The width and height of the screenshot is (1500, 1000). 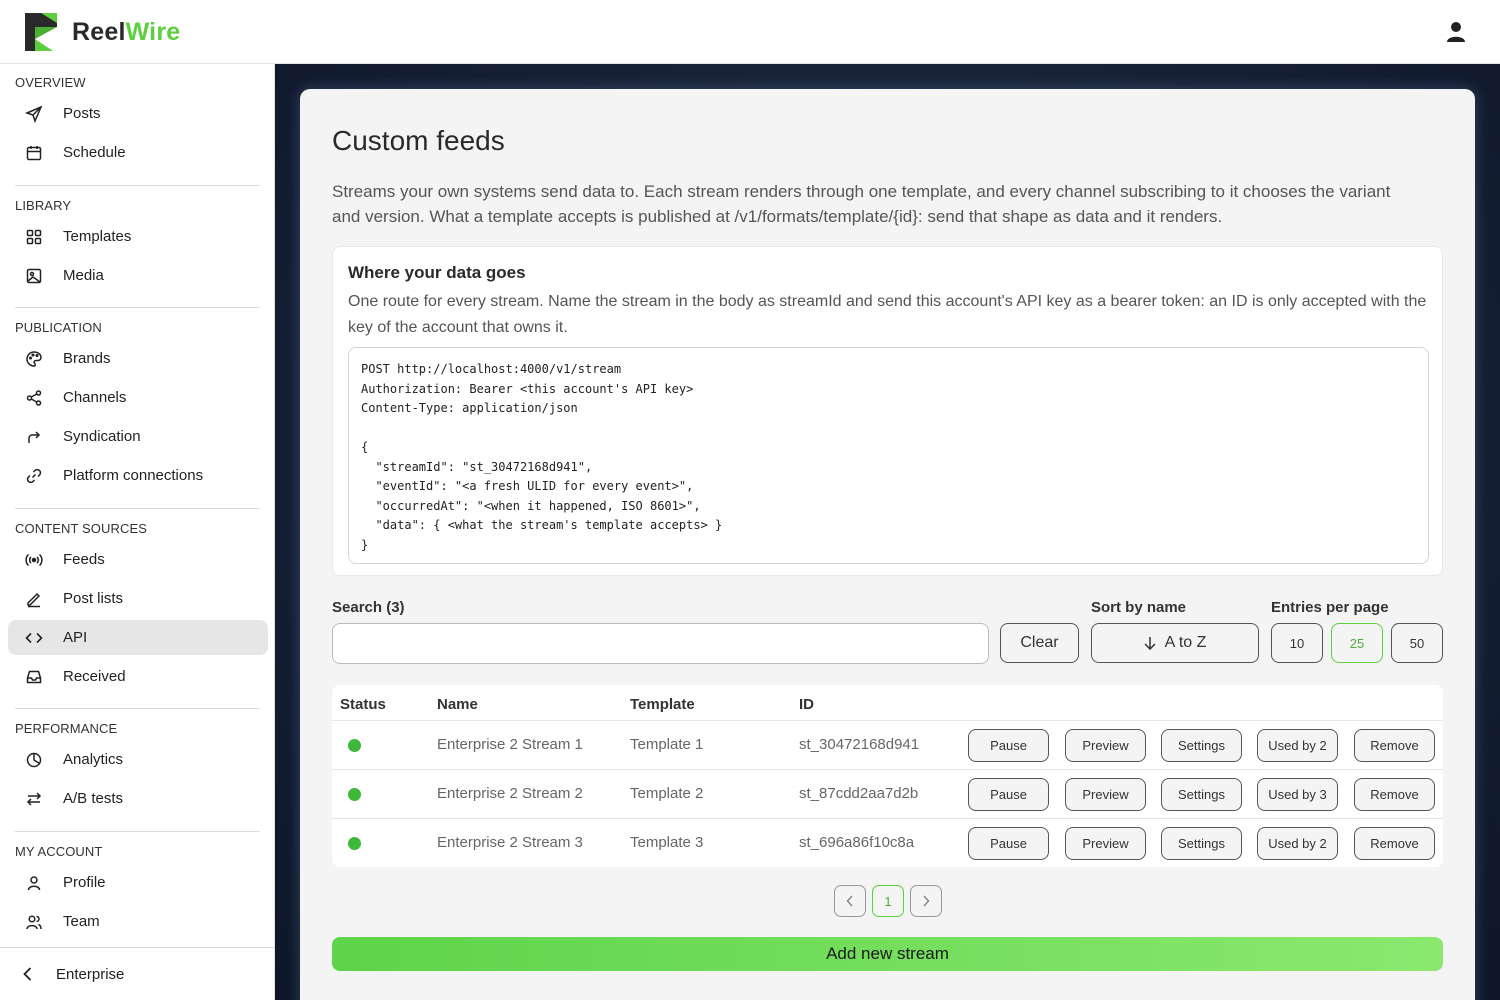 What do you see at coordinates (83, 275) in the screenshot?
I see `sidebar-item-label: Media` at bounding box center [83, 275].